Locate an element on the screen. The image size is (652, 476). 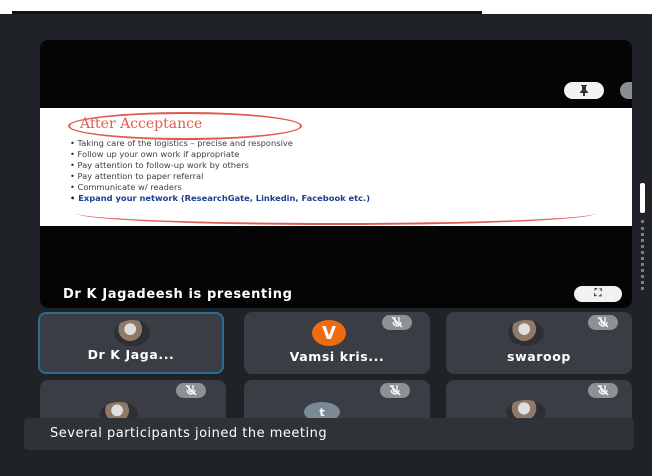
presenting-label: Dr K Jagadeesh is presenting is located at coordinates (178, 294).